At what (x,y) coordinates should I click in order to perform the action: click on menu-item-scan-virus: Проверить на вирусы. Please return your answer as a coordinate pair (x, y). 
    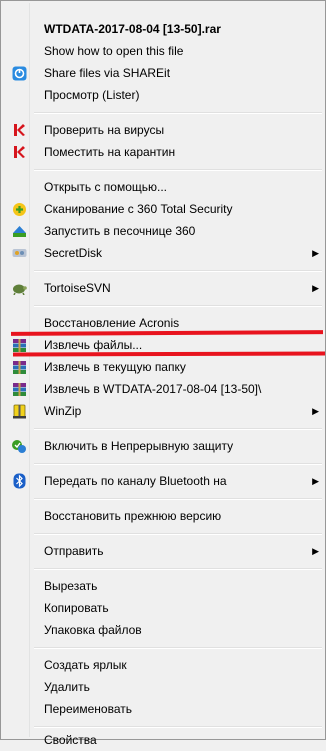
    Looking at the image, I should click on (163, 130).